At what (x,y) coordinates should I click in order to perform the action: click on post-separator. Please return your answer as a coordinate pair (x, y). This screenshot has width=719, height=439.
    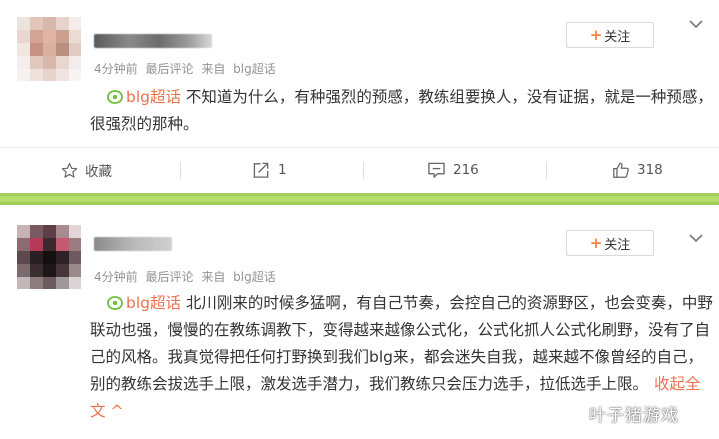
    Looking at the image, I should click on (359, 199).